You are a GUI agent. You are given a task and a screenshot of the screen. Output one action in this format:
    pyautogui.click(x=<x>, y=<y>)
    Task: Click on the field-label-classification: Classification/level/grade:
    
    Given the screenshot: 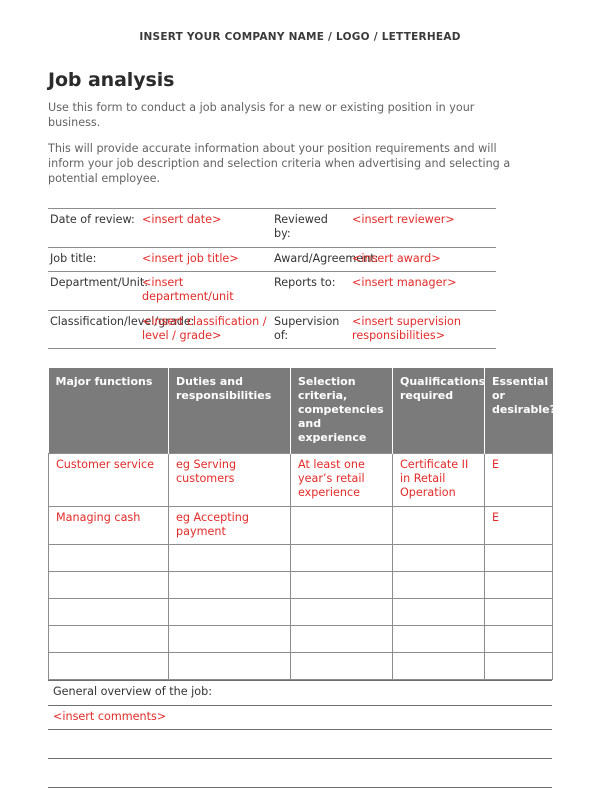 What is the action you would take?
    pyautogui.click(x=121, y=330)
    